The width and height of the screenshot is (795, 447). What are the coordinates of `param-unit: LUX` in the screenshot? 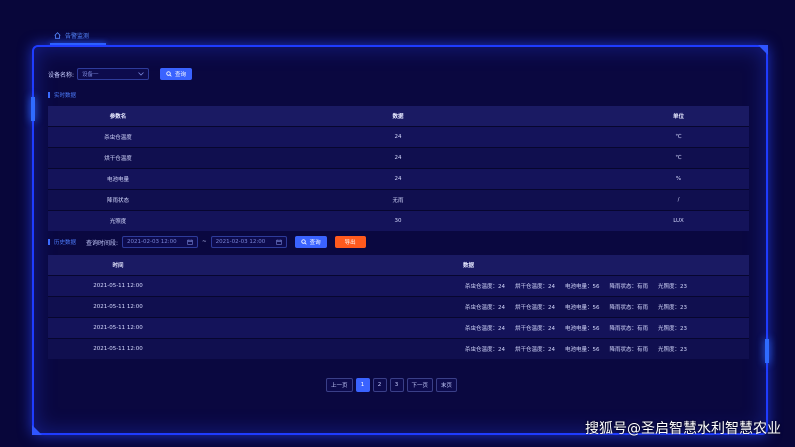 It's located at (678, 221).